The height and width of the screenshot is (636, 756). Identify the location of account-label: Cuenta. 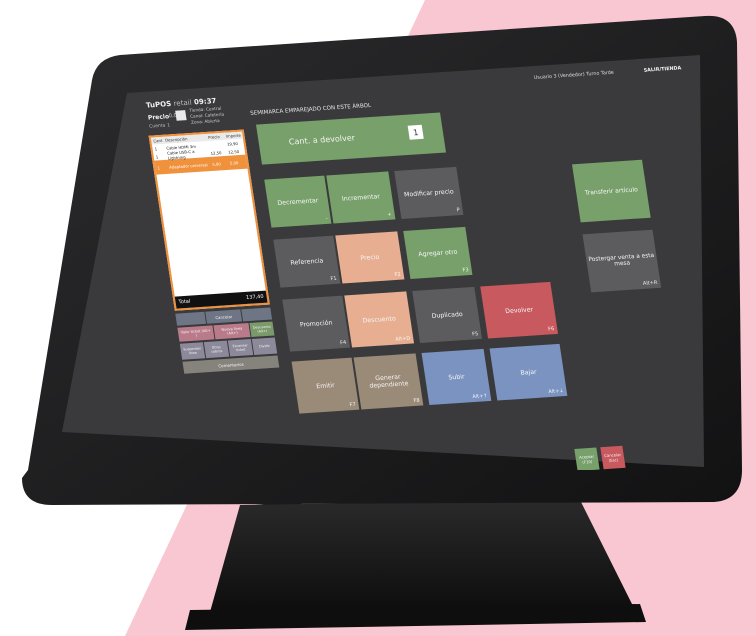
(157, 126).